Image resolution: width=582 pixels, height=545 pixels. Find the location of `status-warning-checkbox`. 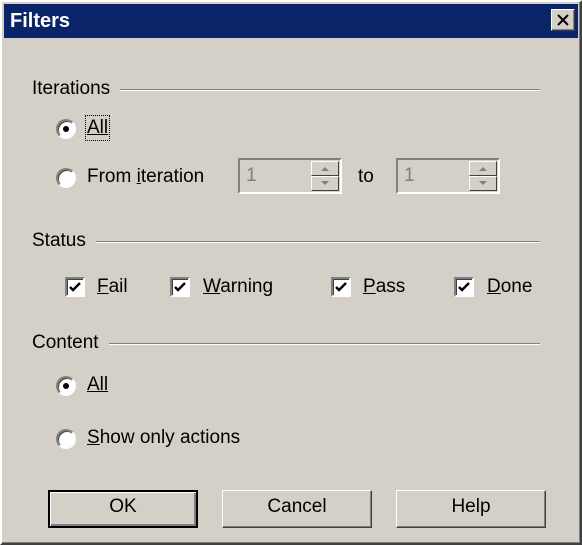

status-warning-checkbox is located at coordinates (180, 287).